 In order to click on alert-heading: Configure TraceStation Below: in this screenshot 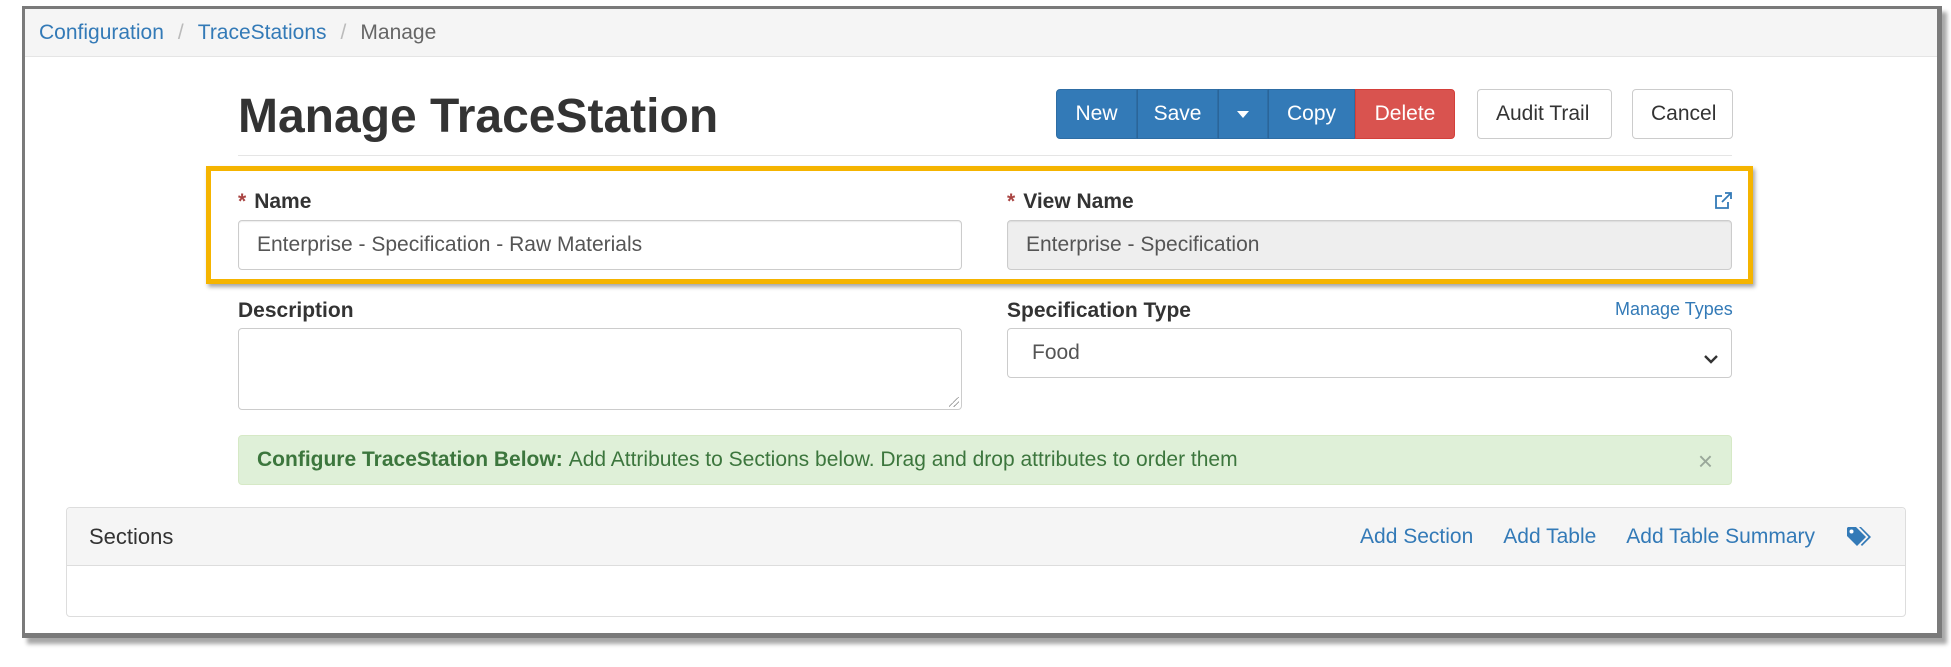, I will do `click(410, 459)`.